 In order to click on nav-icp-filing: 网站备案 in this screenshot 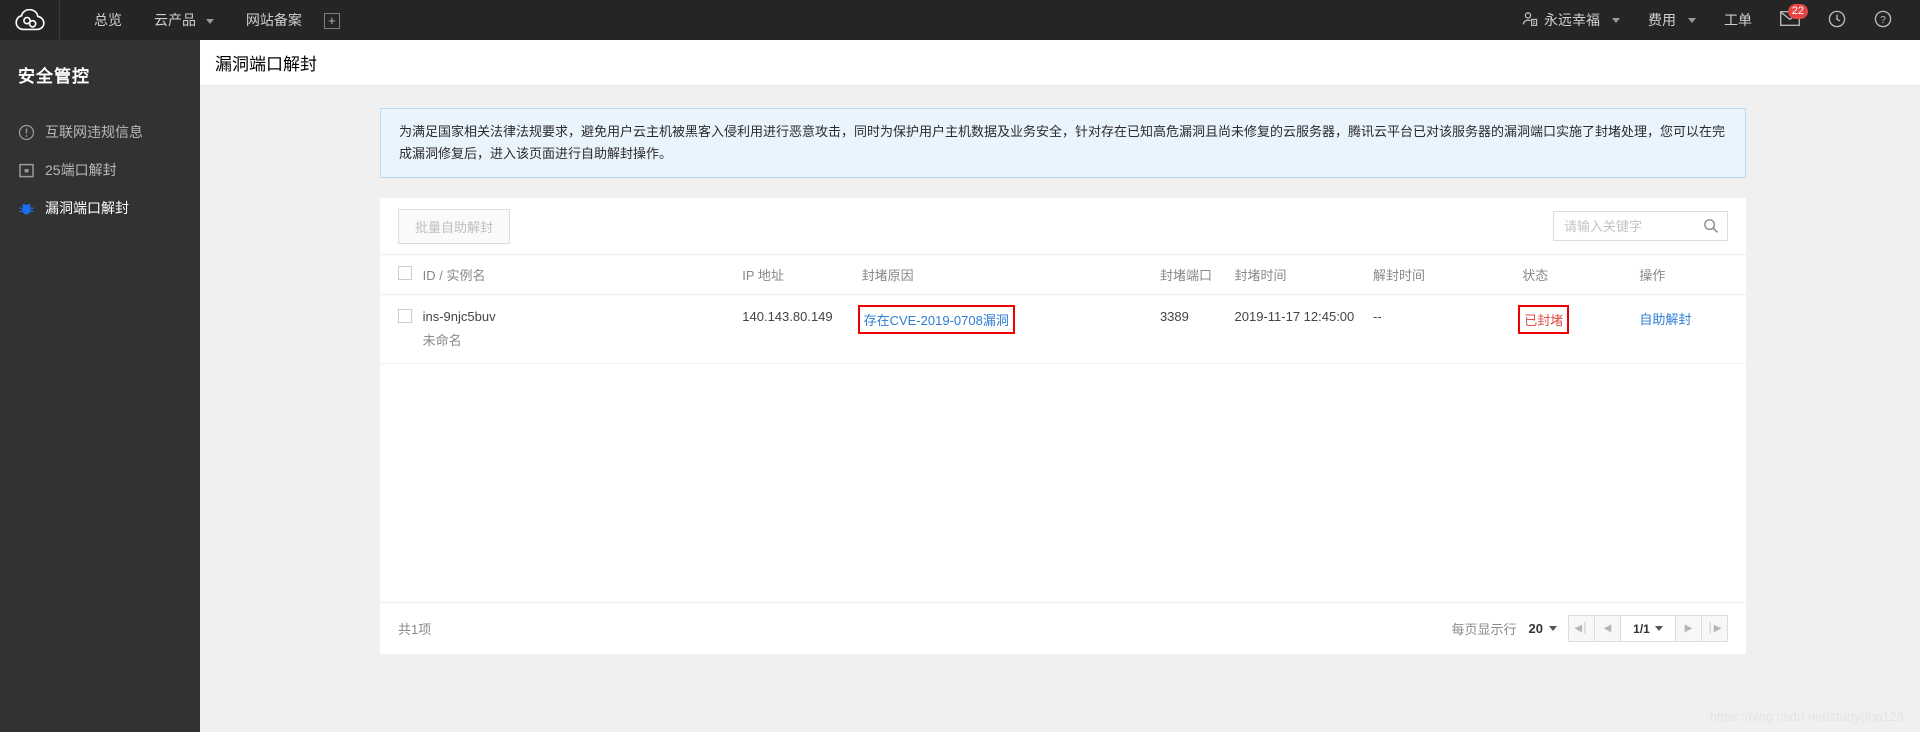, I will do `click(274, 20)`.